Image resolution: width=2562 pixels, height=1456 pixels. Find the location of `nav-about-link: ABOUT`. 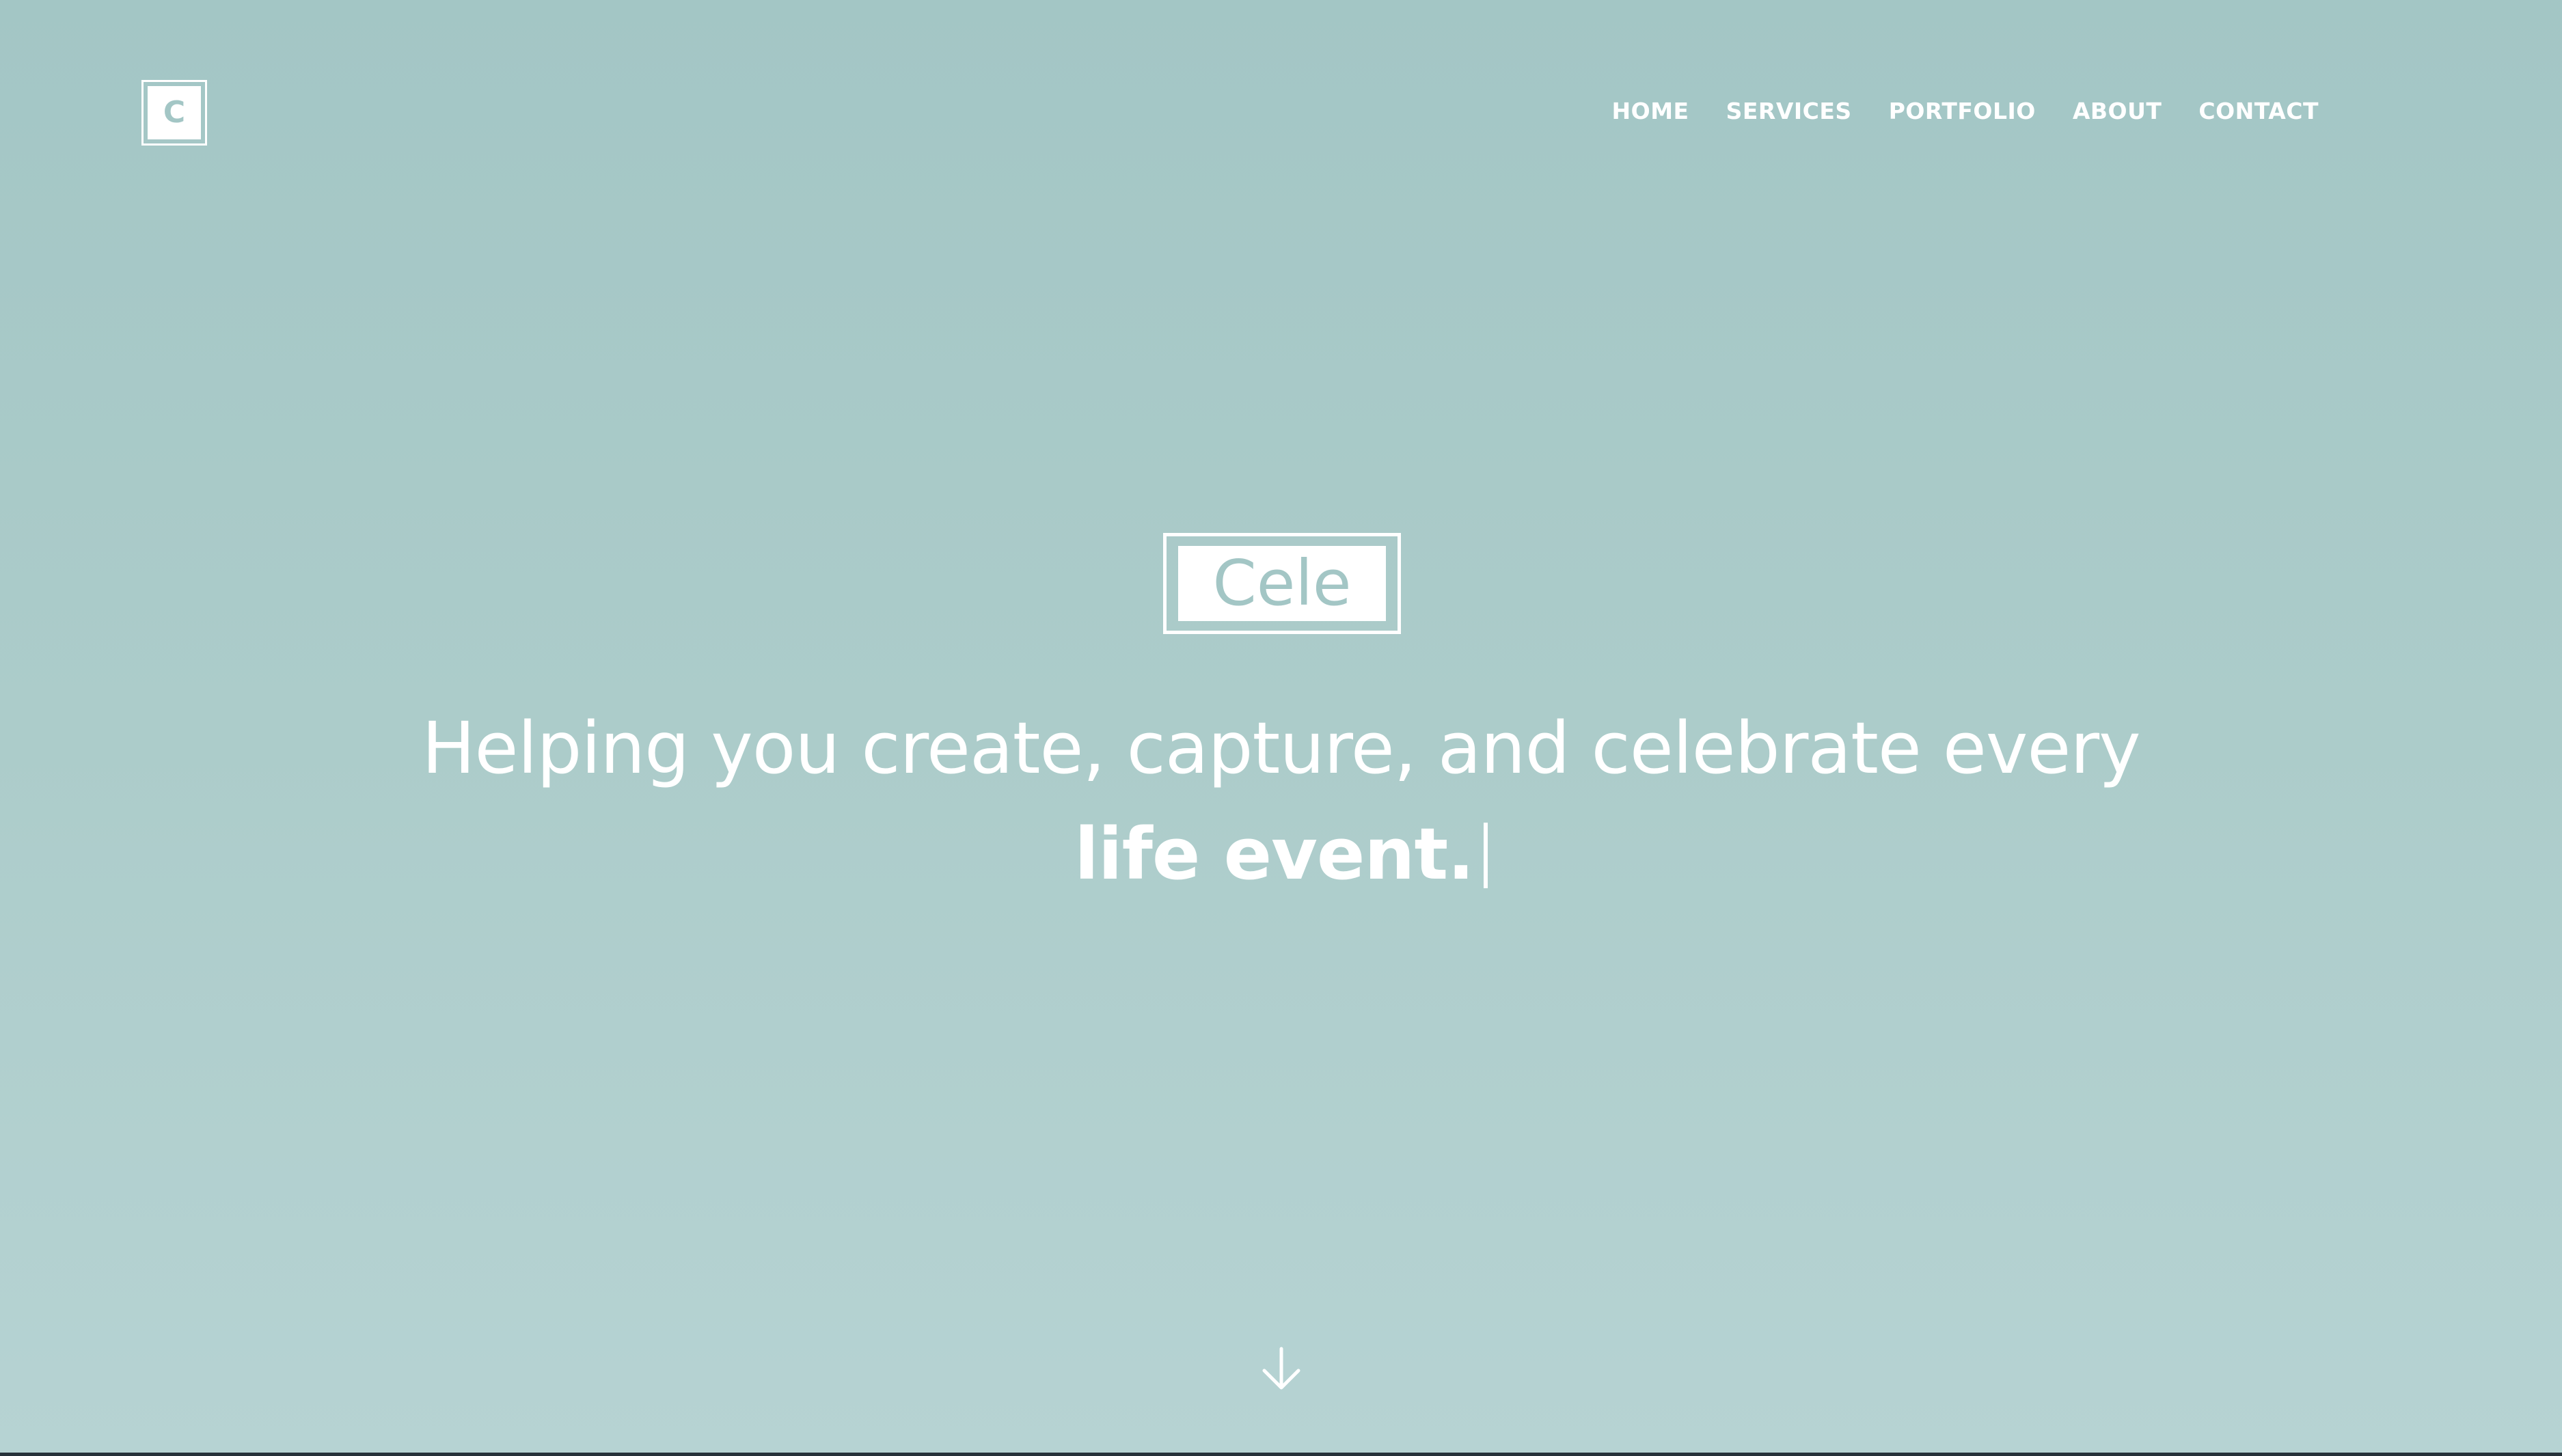

nav-about-link: ABOUT is located at coordinates (2117, 111).